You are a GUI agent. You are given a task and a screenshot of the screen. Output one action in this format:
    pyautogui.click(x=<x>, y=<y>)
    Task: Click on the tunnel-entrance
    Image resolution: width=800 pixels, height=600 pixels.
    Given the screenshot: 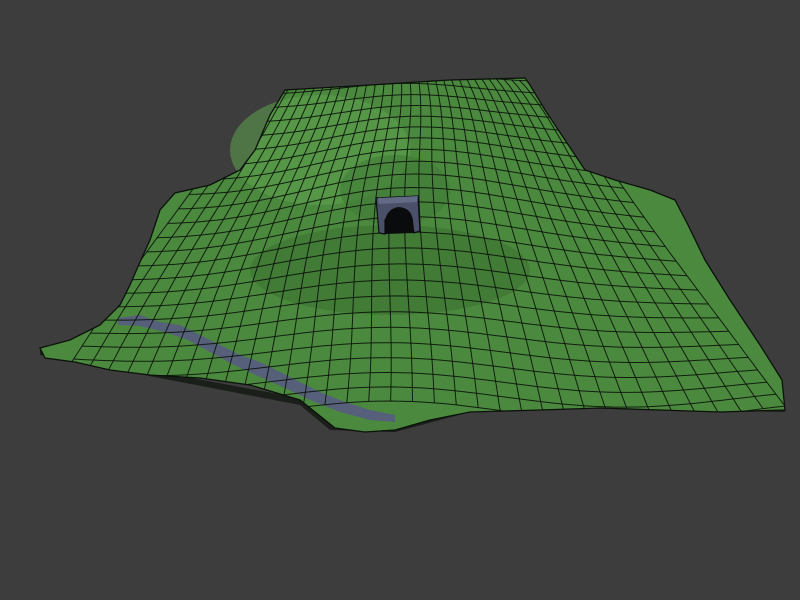 What is the action you would take?
    pyautogui.click(x=398, y=215)
    